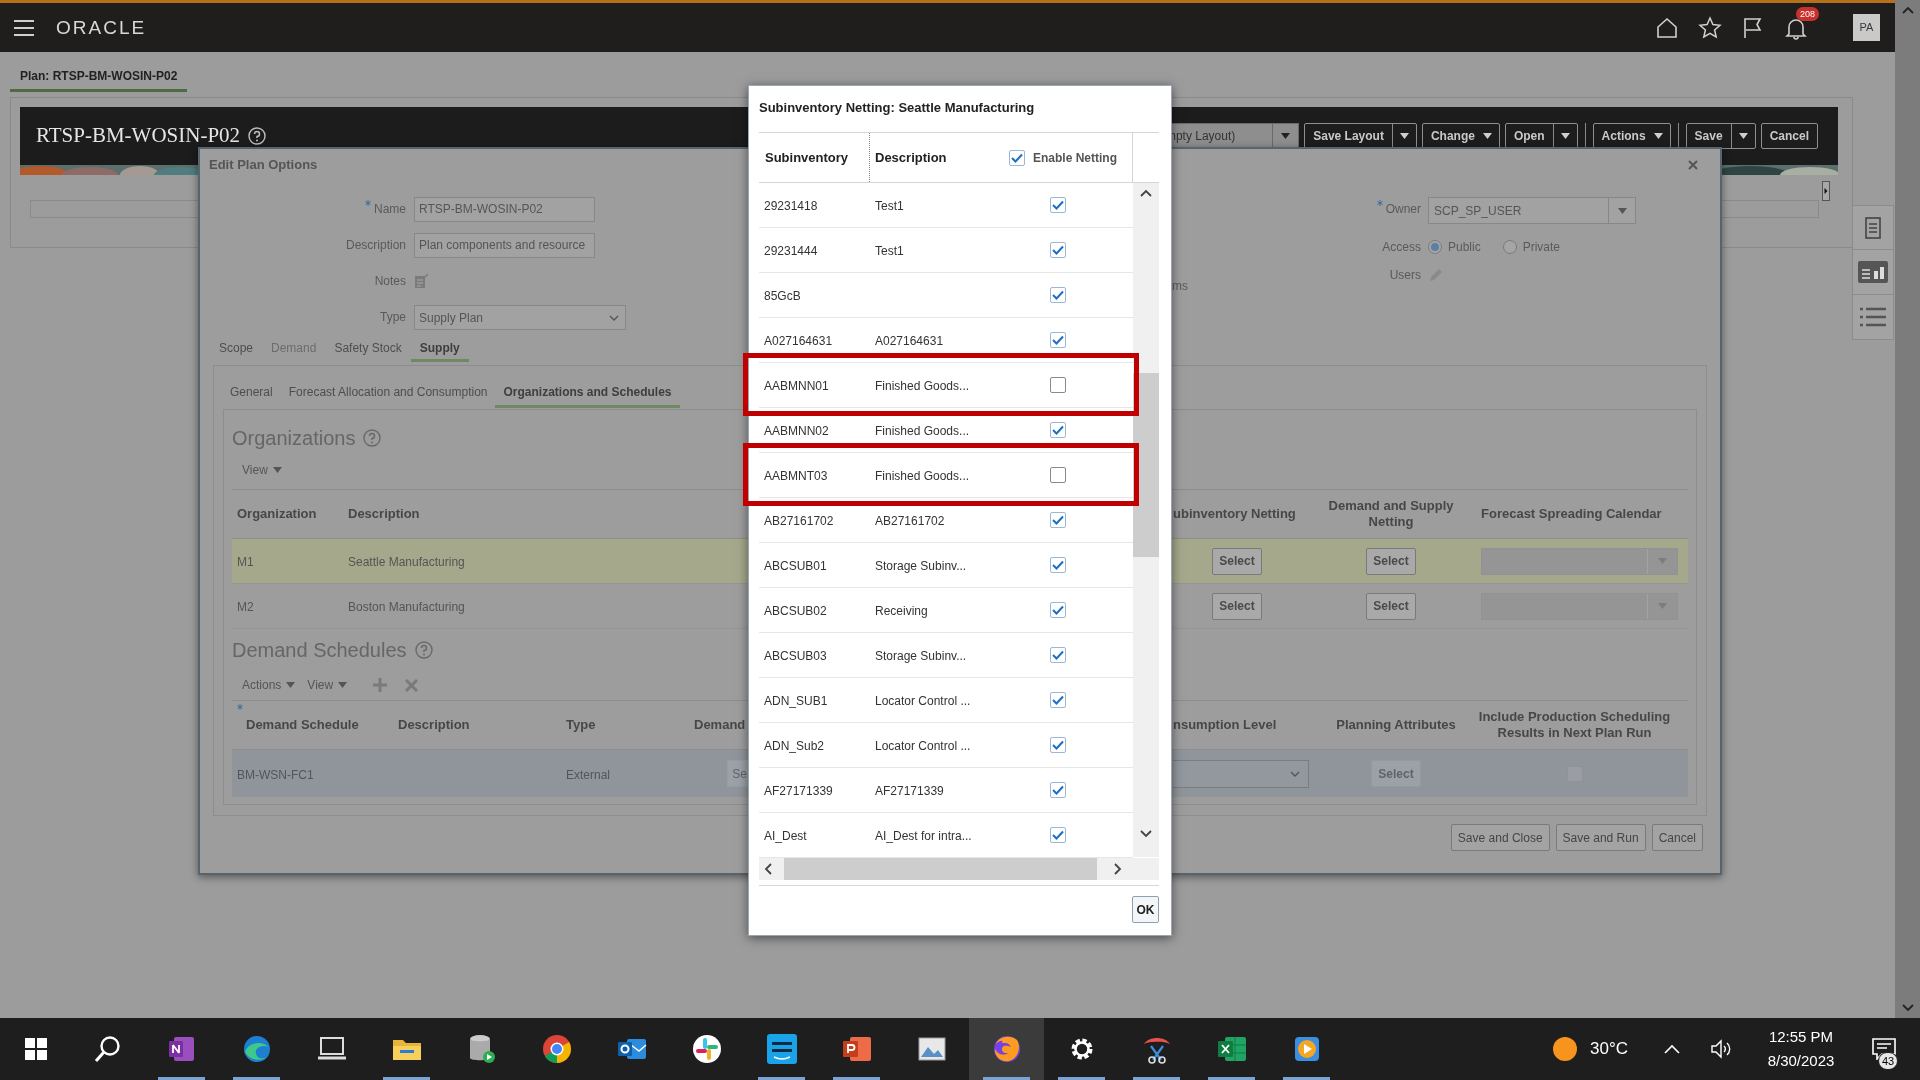 This screenshot has width=1920, height=1080. I want to click on plan-title: RTSP-BM-WOSIN-P02, so click(138, 136).